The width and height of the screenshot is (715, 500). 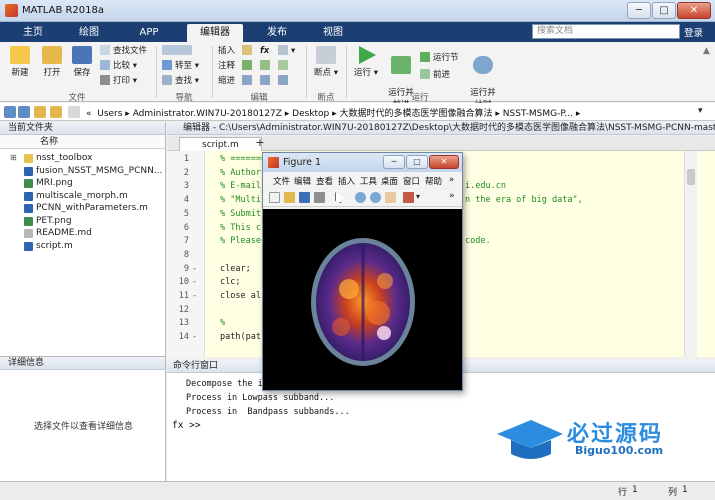 What do you see at coordinates (408, 197) in the screenshot?
I see `data-cursor-icon` at bounding box center [408, 197].